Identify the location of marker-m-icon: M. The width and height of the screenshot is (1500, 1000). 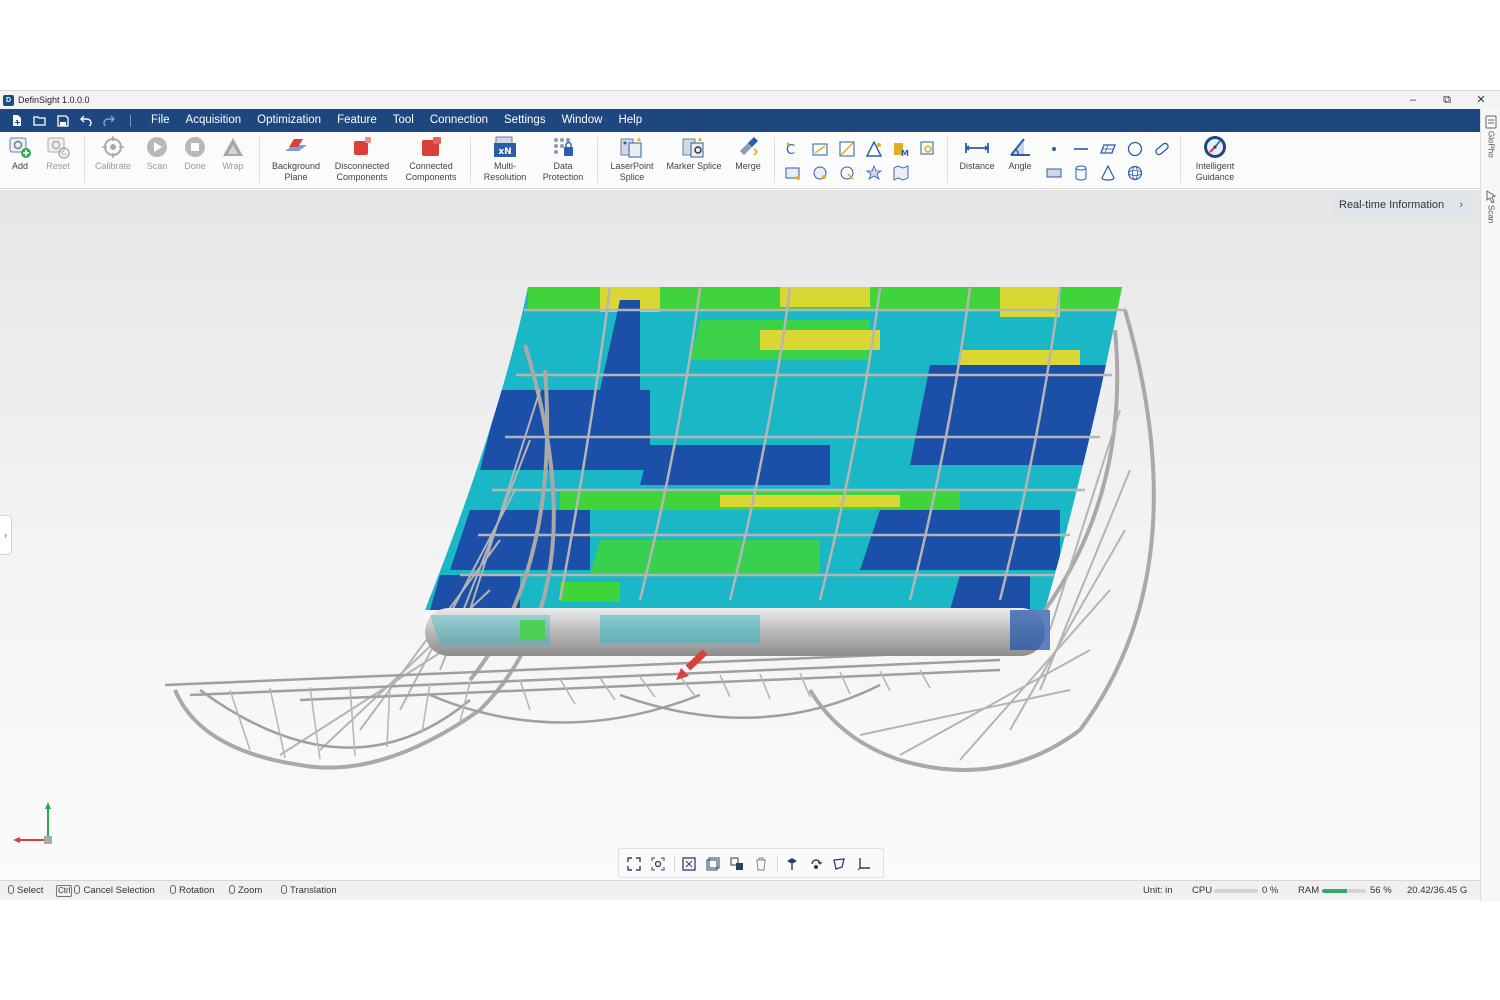
(901, 149).